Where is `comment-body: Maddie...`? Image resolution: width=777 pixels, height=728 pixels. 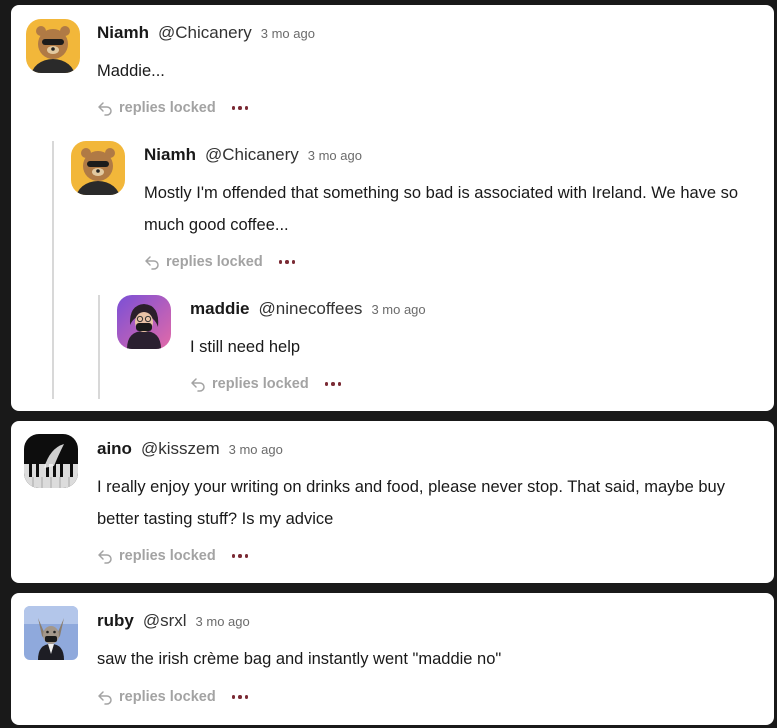
comment-body: Maddie... is located at coordinates (131, 71).